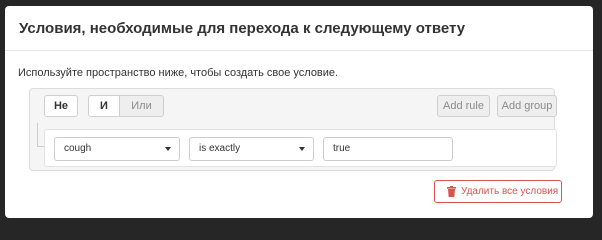 Image resolution: width=602 pixels, height=240 pixels. I want to click on field-select-value: cough, so click(78, 148).